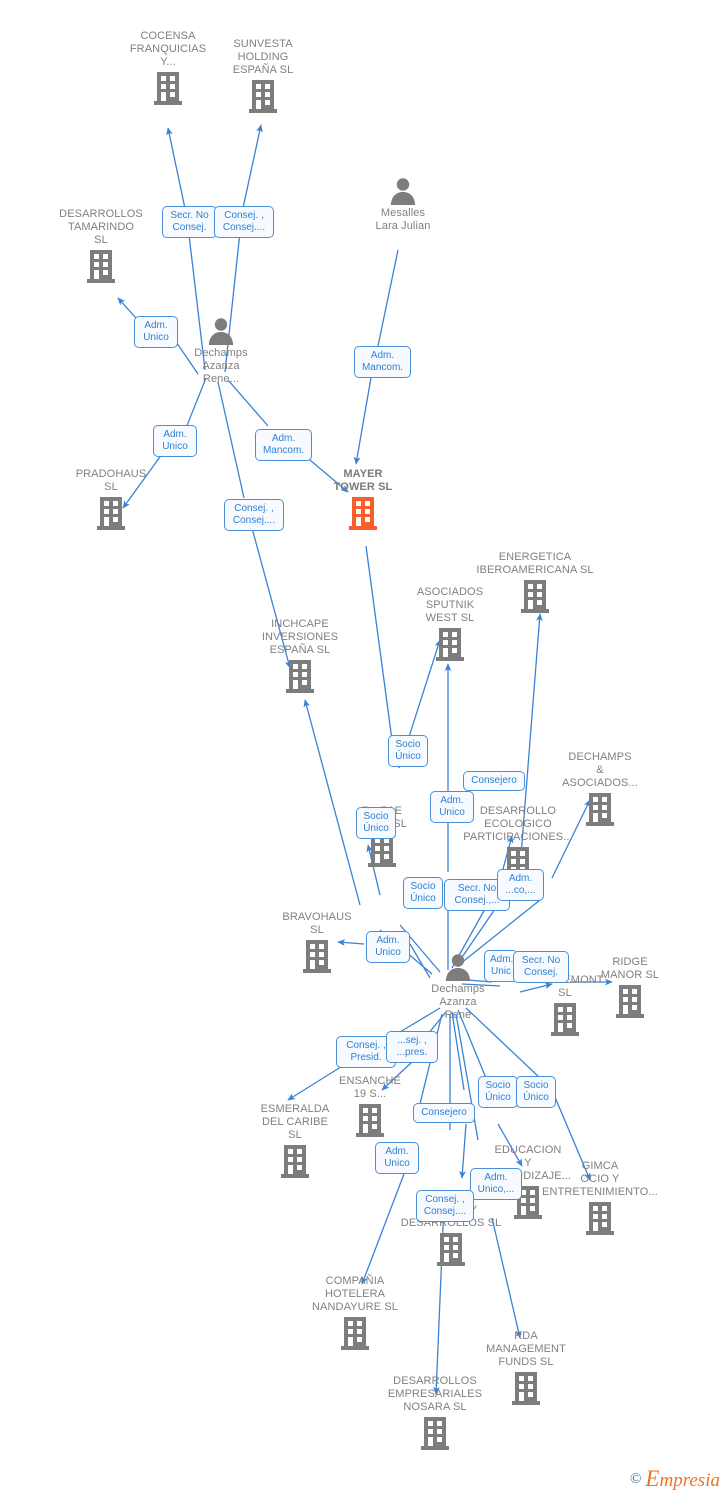 The image size is (728, 1500). What do you see at coordinates (363, 514) in the screenshot?
I see `building-icon-mayer` at bounding box center [363, 514].